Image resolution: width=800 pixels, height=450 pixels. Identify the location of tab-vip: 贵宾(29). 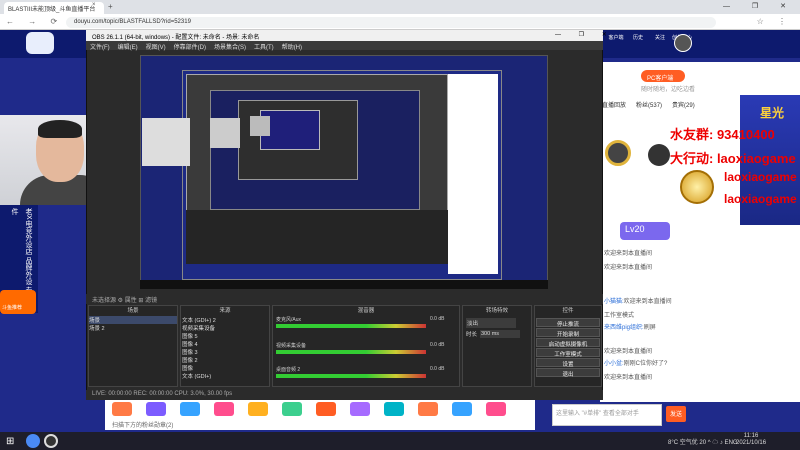
(683, 106).